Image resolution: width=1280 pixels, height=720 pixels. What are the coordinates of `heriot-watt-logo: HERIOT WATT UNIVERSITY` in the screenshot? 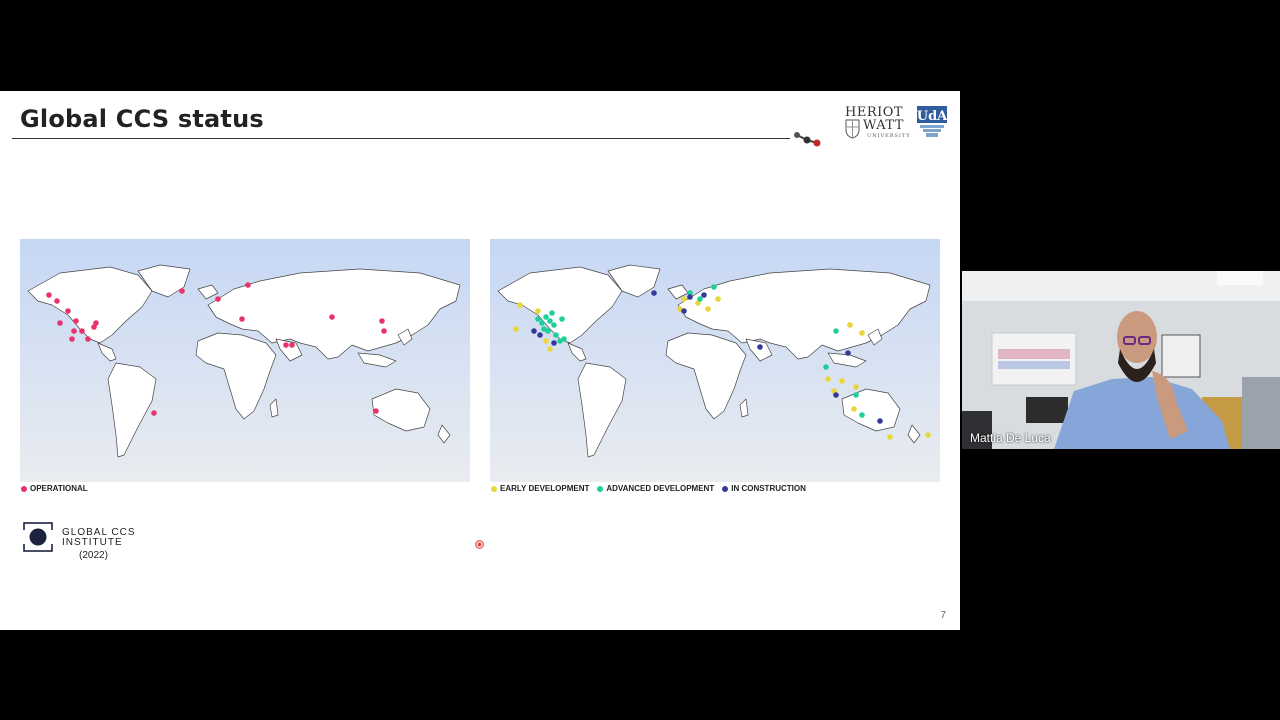 It's located at (878, 122).